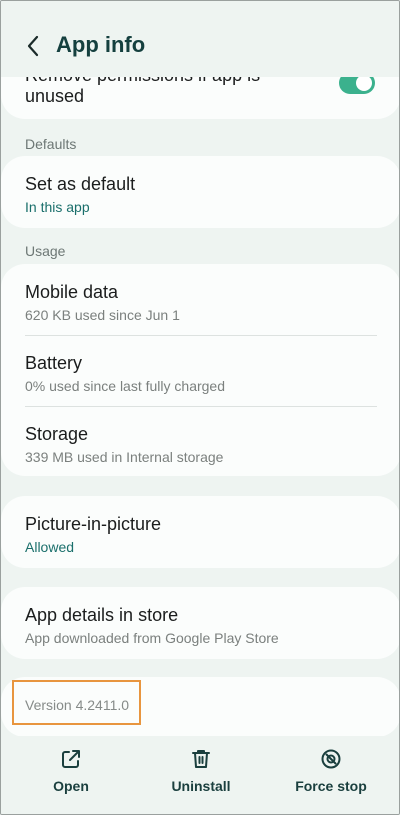  What do you see at coordinates (54, 363) in the screenshot?
I see `battery-title: Battery` at bounding box center [54, 363].